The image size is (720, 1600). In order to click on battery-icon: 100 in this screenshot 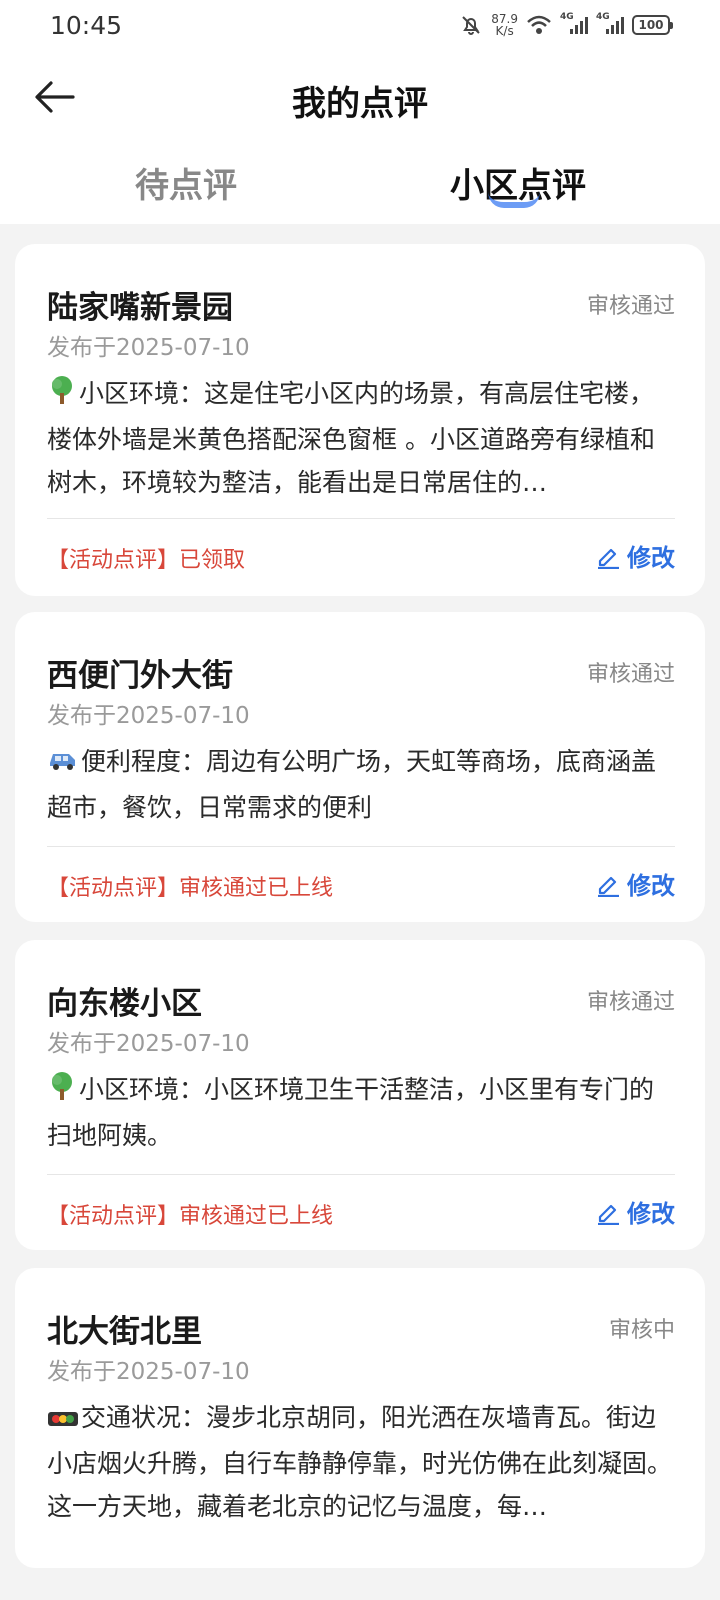, I will do `click(652, 25)`.